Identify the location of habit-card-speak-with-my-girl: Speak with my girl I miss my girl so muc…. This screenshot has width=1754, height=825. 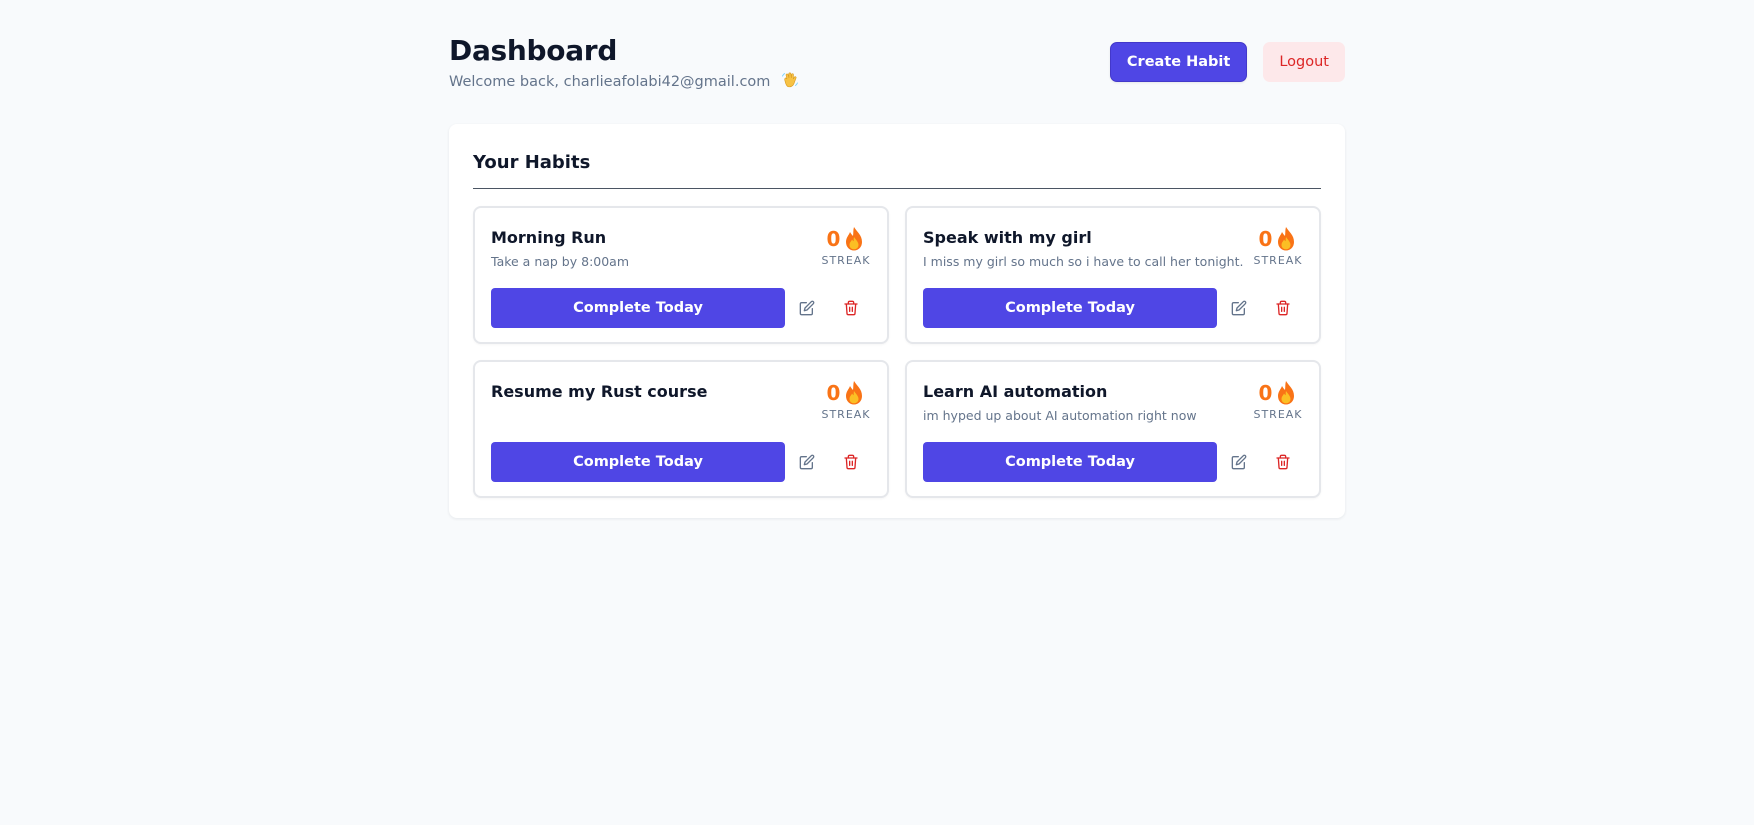
(1113, 275).